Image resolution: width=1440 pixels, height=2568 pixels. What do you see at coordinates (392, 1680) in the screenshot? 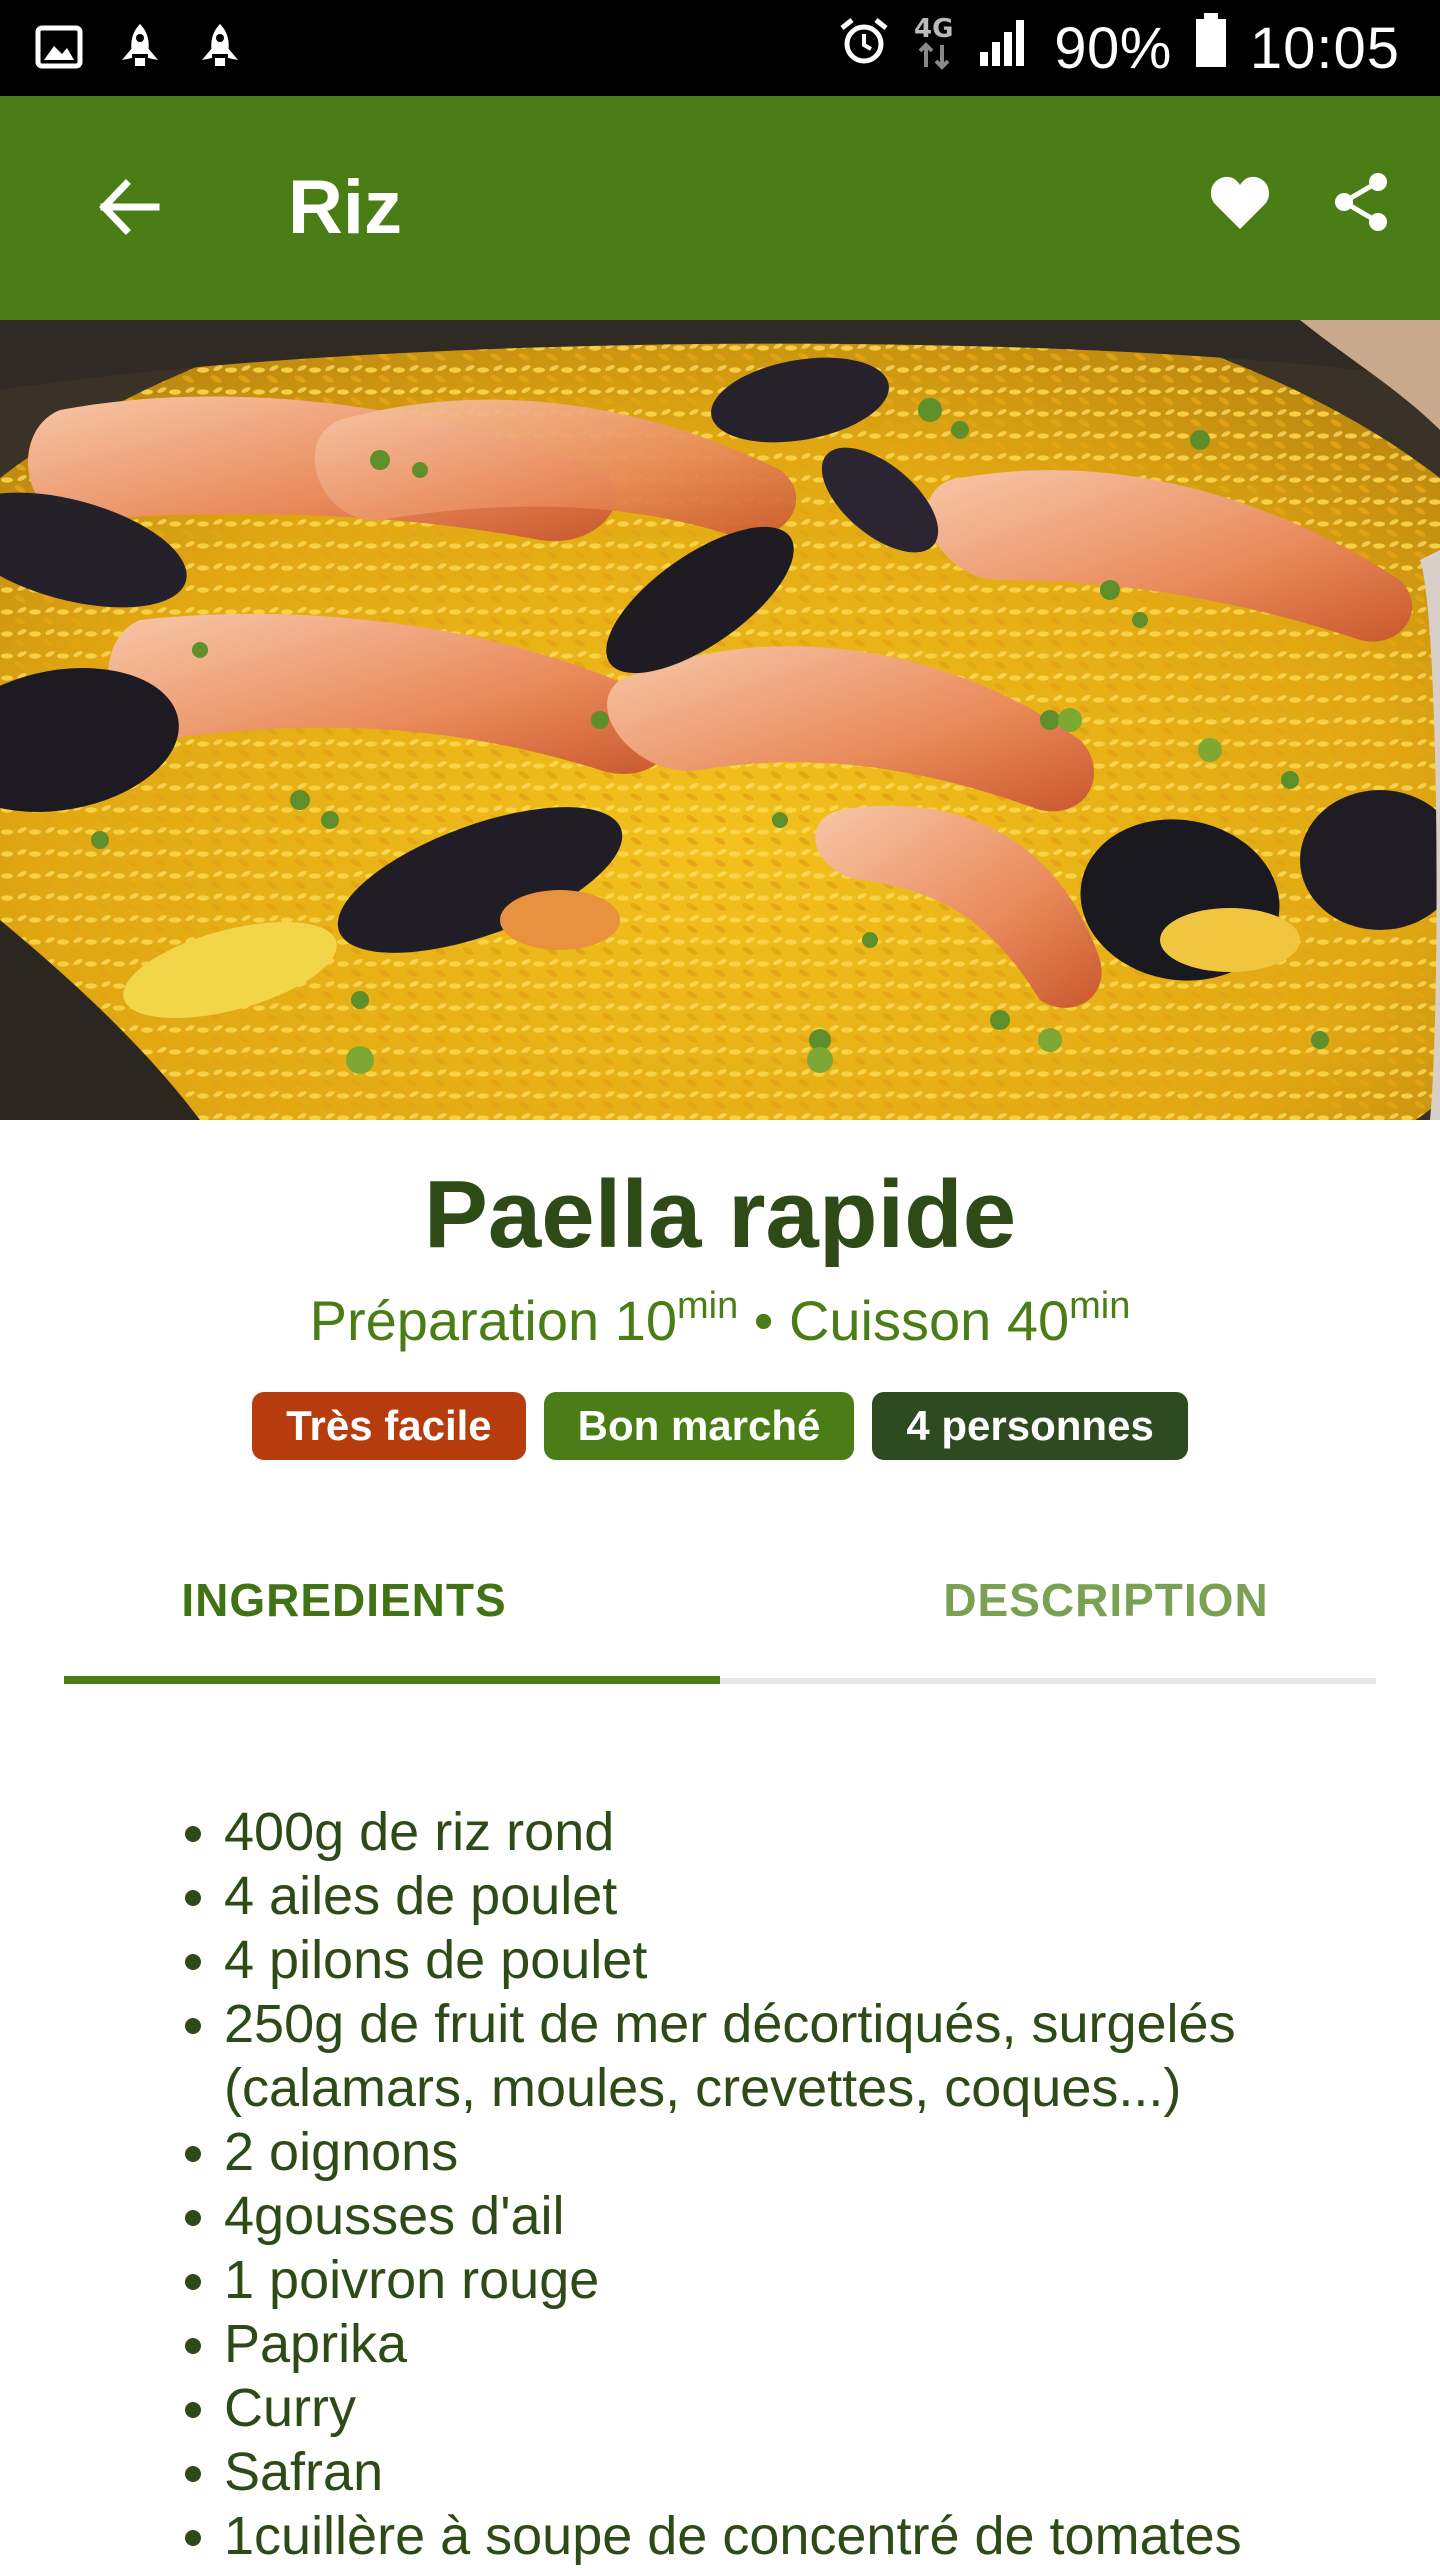
I see `tab-active-indicator` at bounding box center [392, 1680].